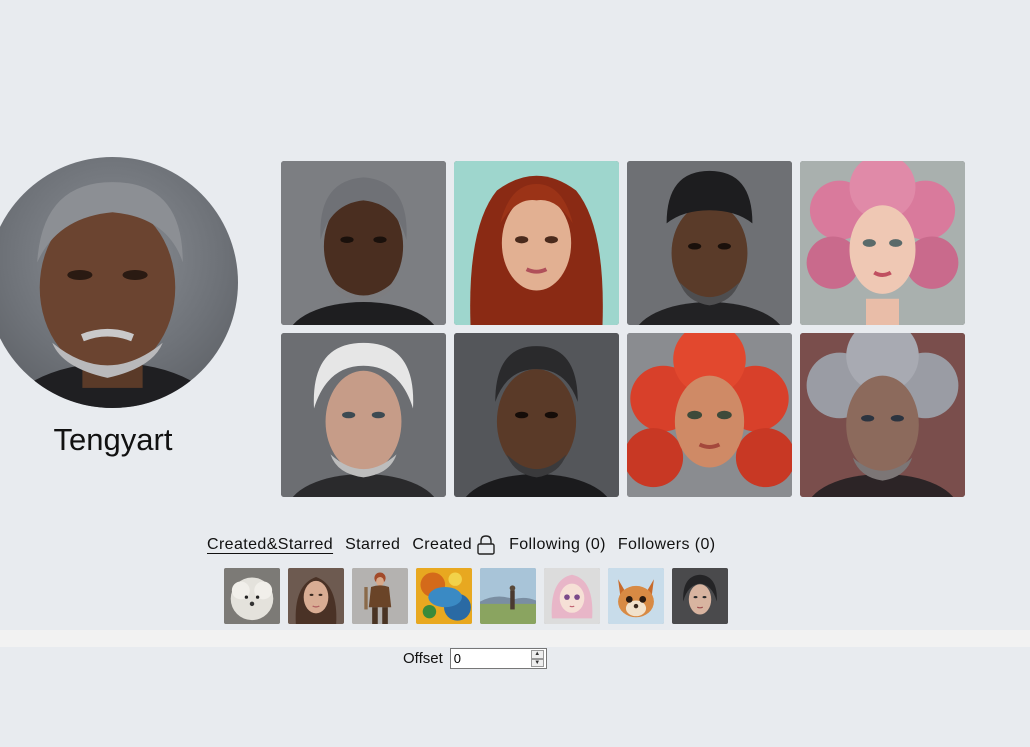 The height and width of the screenshot is (747, 1030). What do you see at coordinates (537, 654) in the screenshot?
I see `stepper-up-icon: ▲` at bounding box center [537, 654].